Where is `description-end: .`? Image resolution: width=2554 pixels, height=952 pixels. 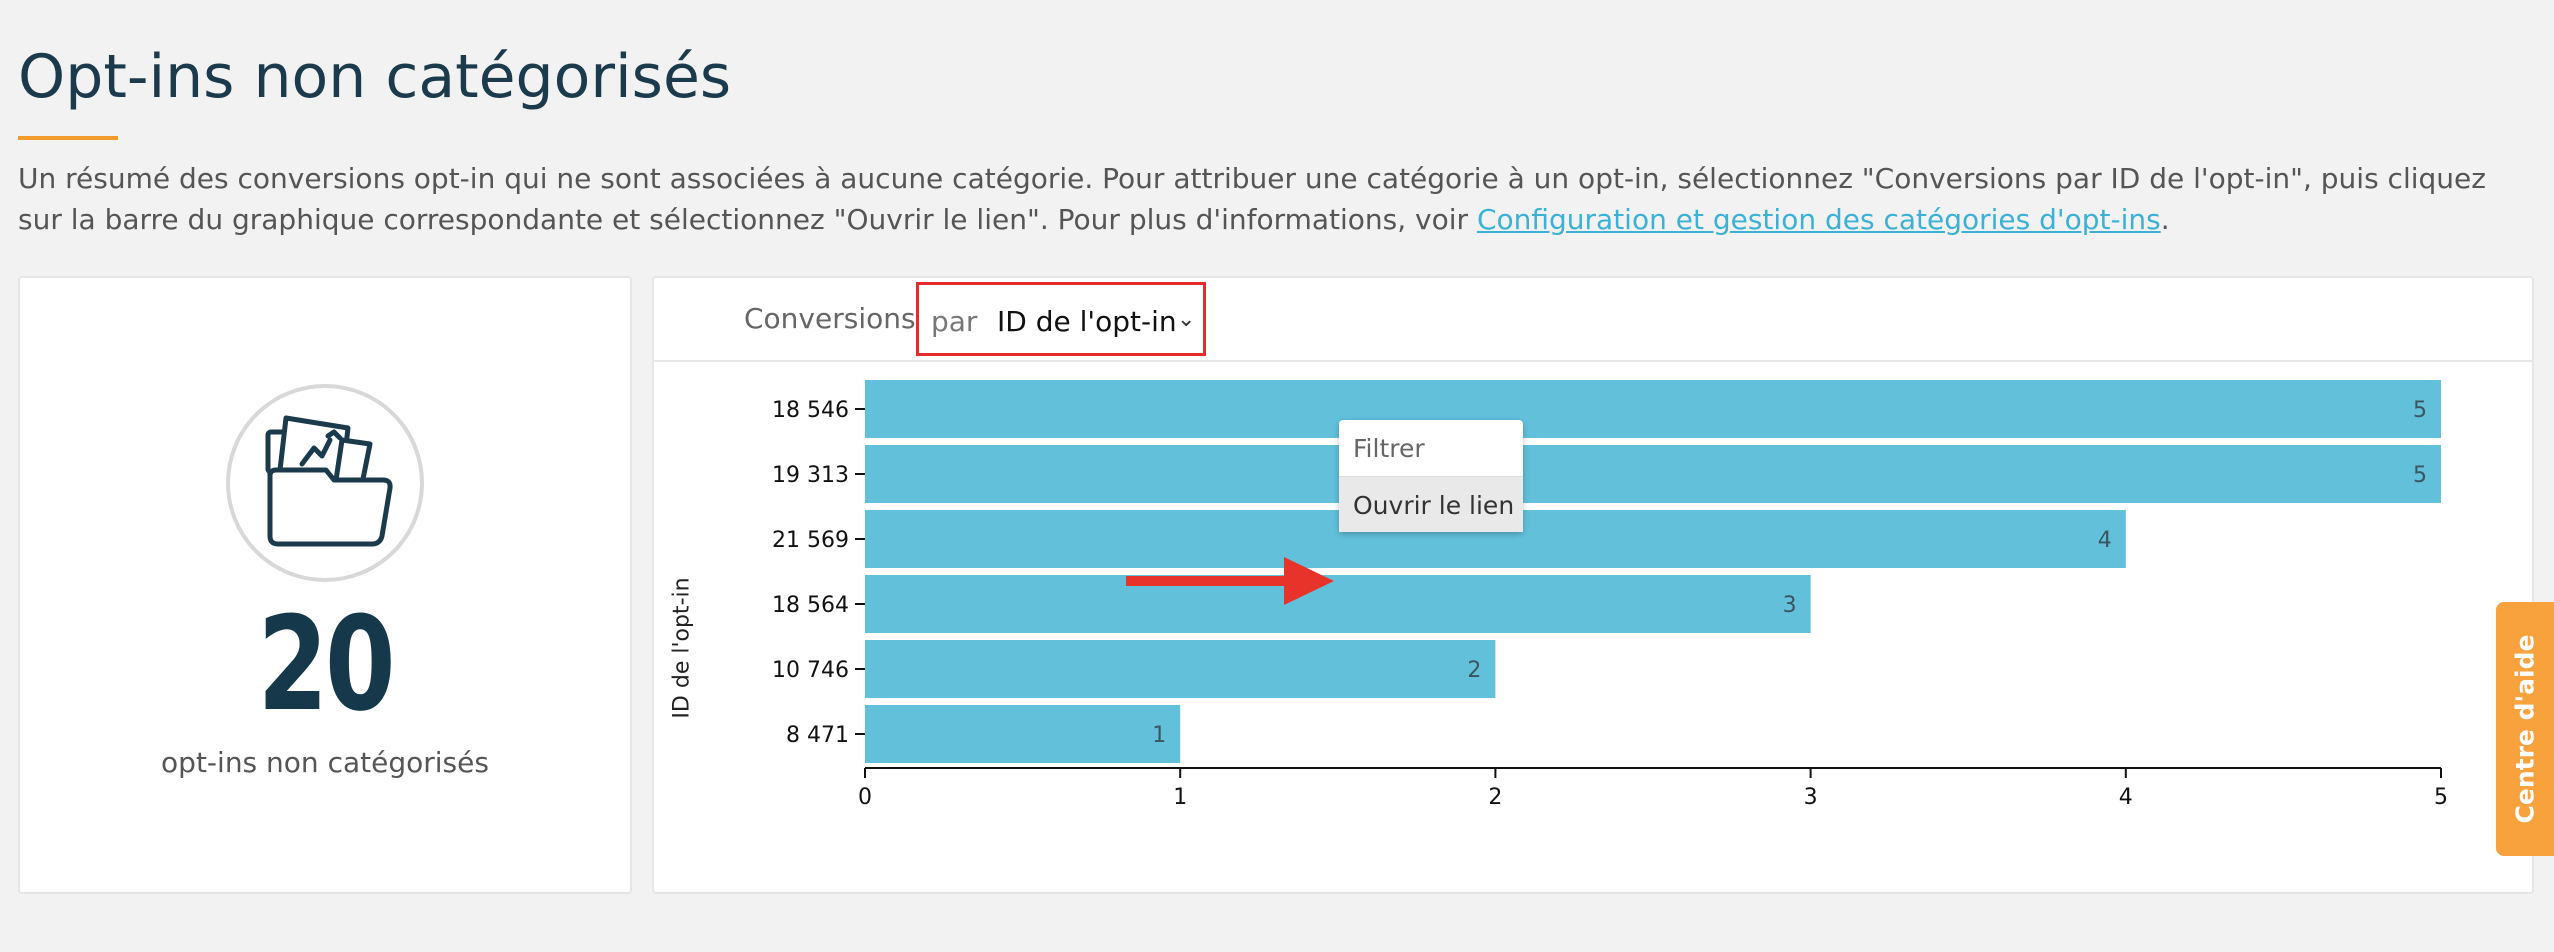 description-end: . is located at coordinates (2165, 219).